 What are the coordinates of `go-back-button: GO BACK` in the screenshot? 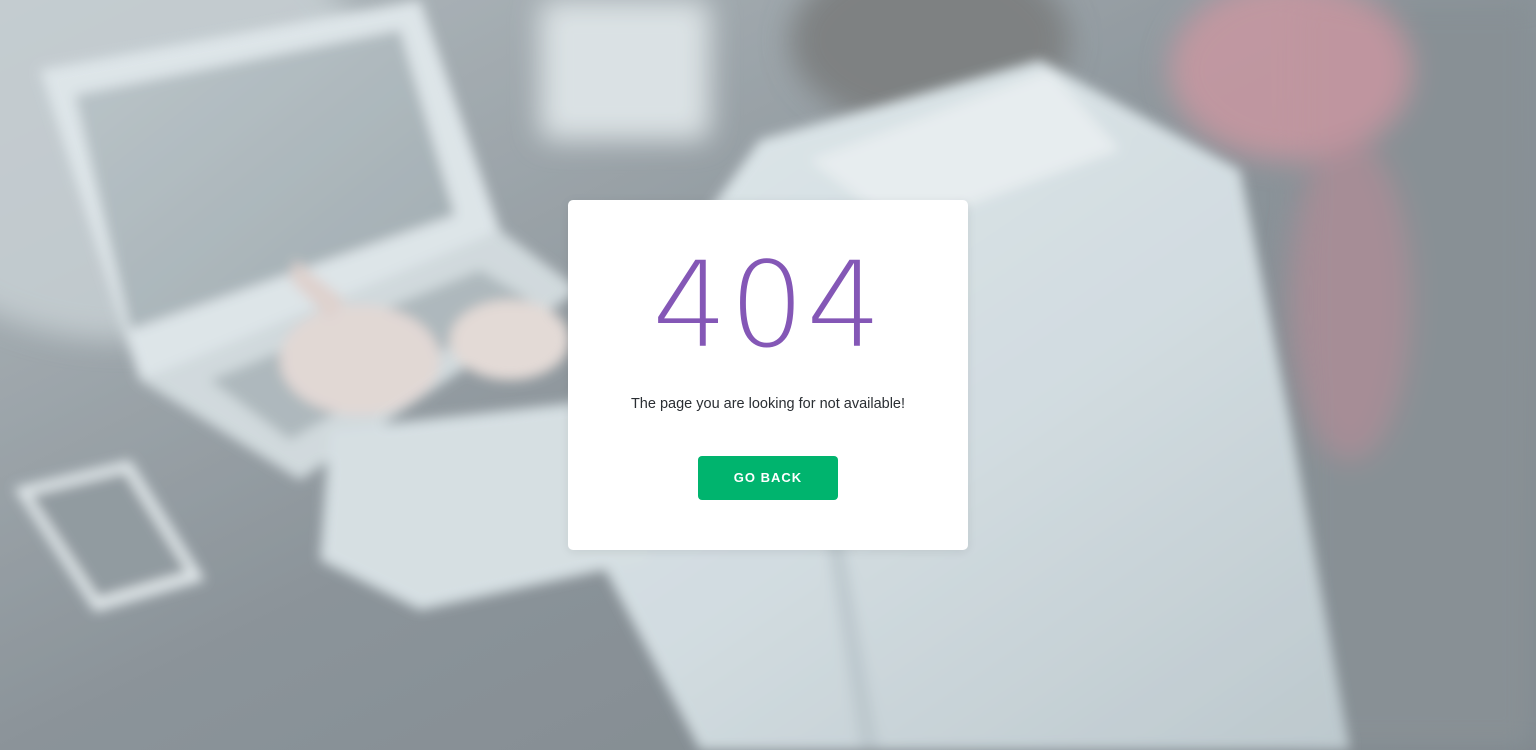 It's located at (768, 478).